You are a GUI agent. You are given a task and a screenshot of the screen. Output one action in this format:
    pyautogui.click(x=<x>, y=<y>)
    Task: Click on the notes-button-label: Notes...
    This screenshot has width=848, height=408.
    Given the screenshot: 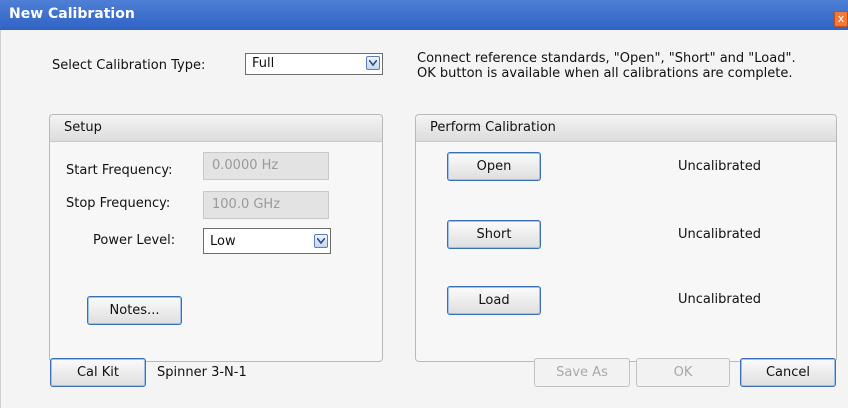 What is the action you would take?
    pyautogui.click(x=134, y=310)
    